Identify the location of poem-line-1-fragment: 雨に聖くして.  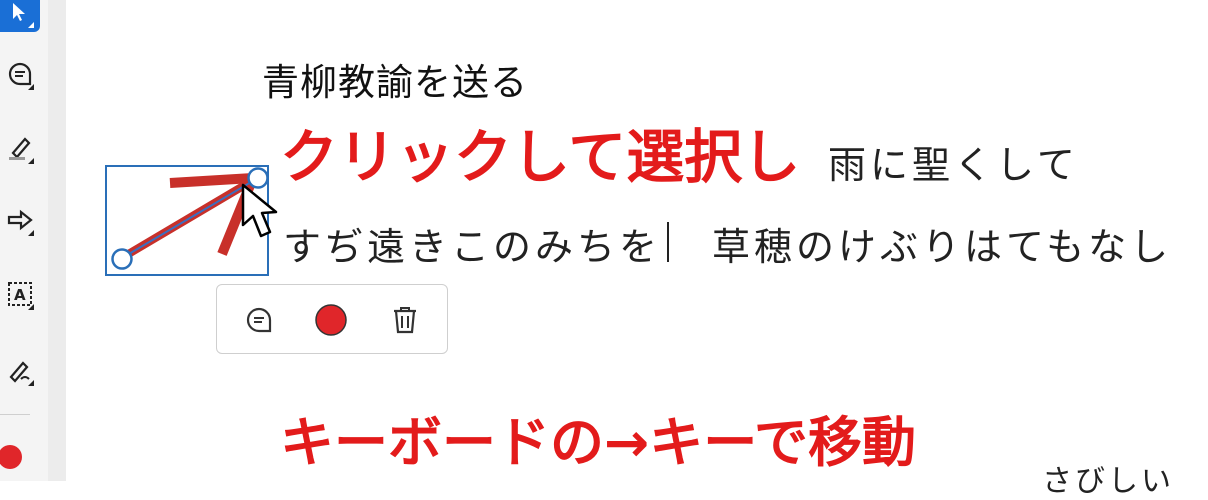
(953, 165).